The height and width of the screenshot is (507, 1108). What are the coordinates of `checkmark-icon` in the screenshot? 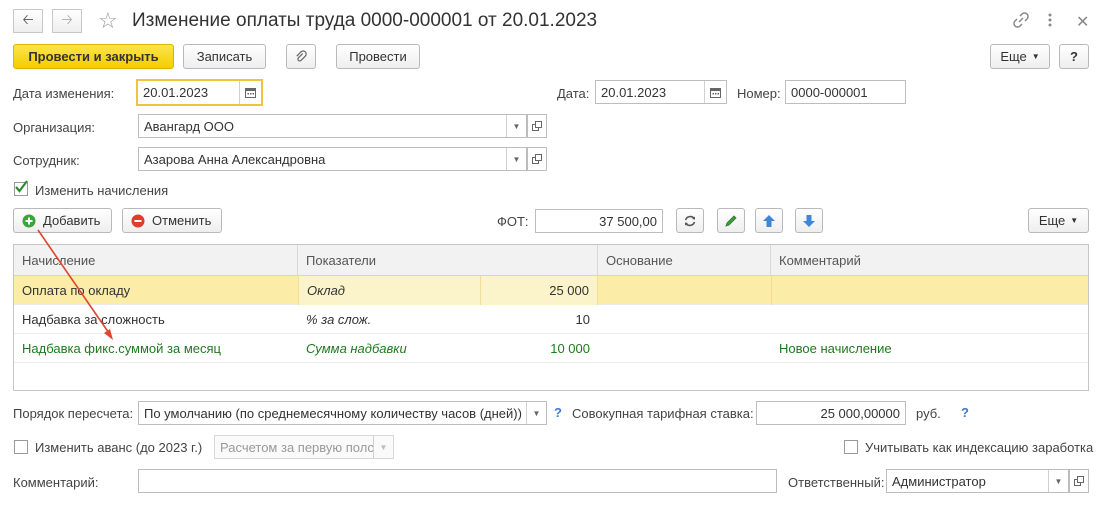 It's located at (21, 186).